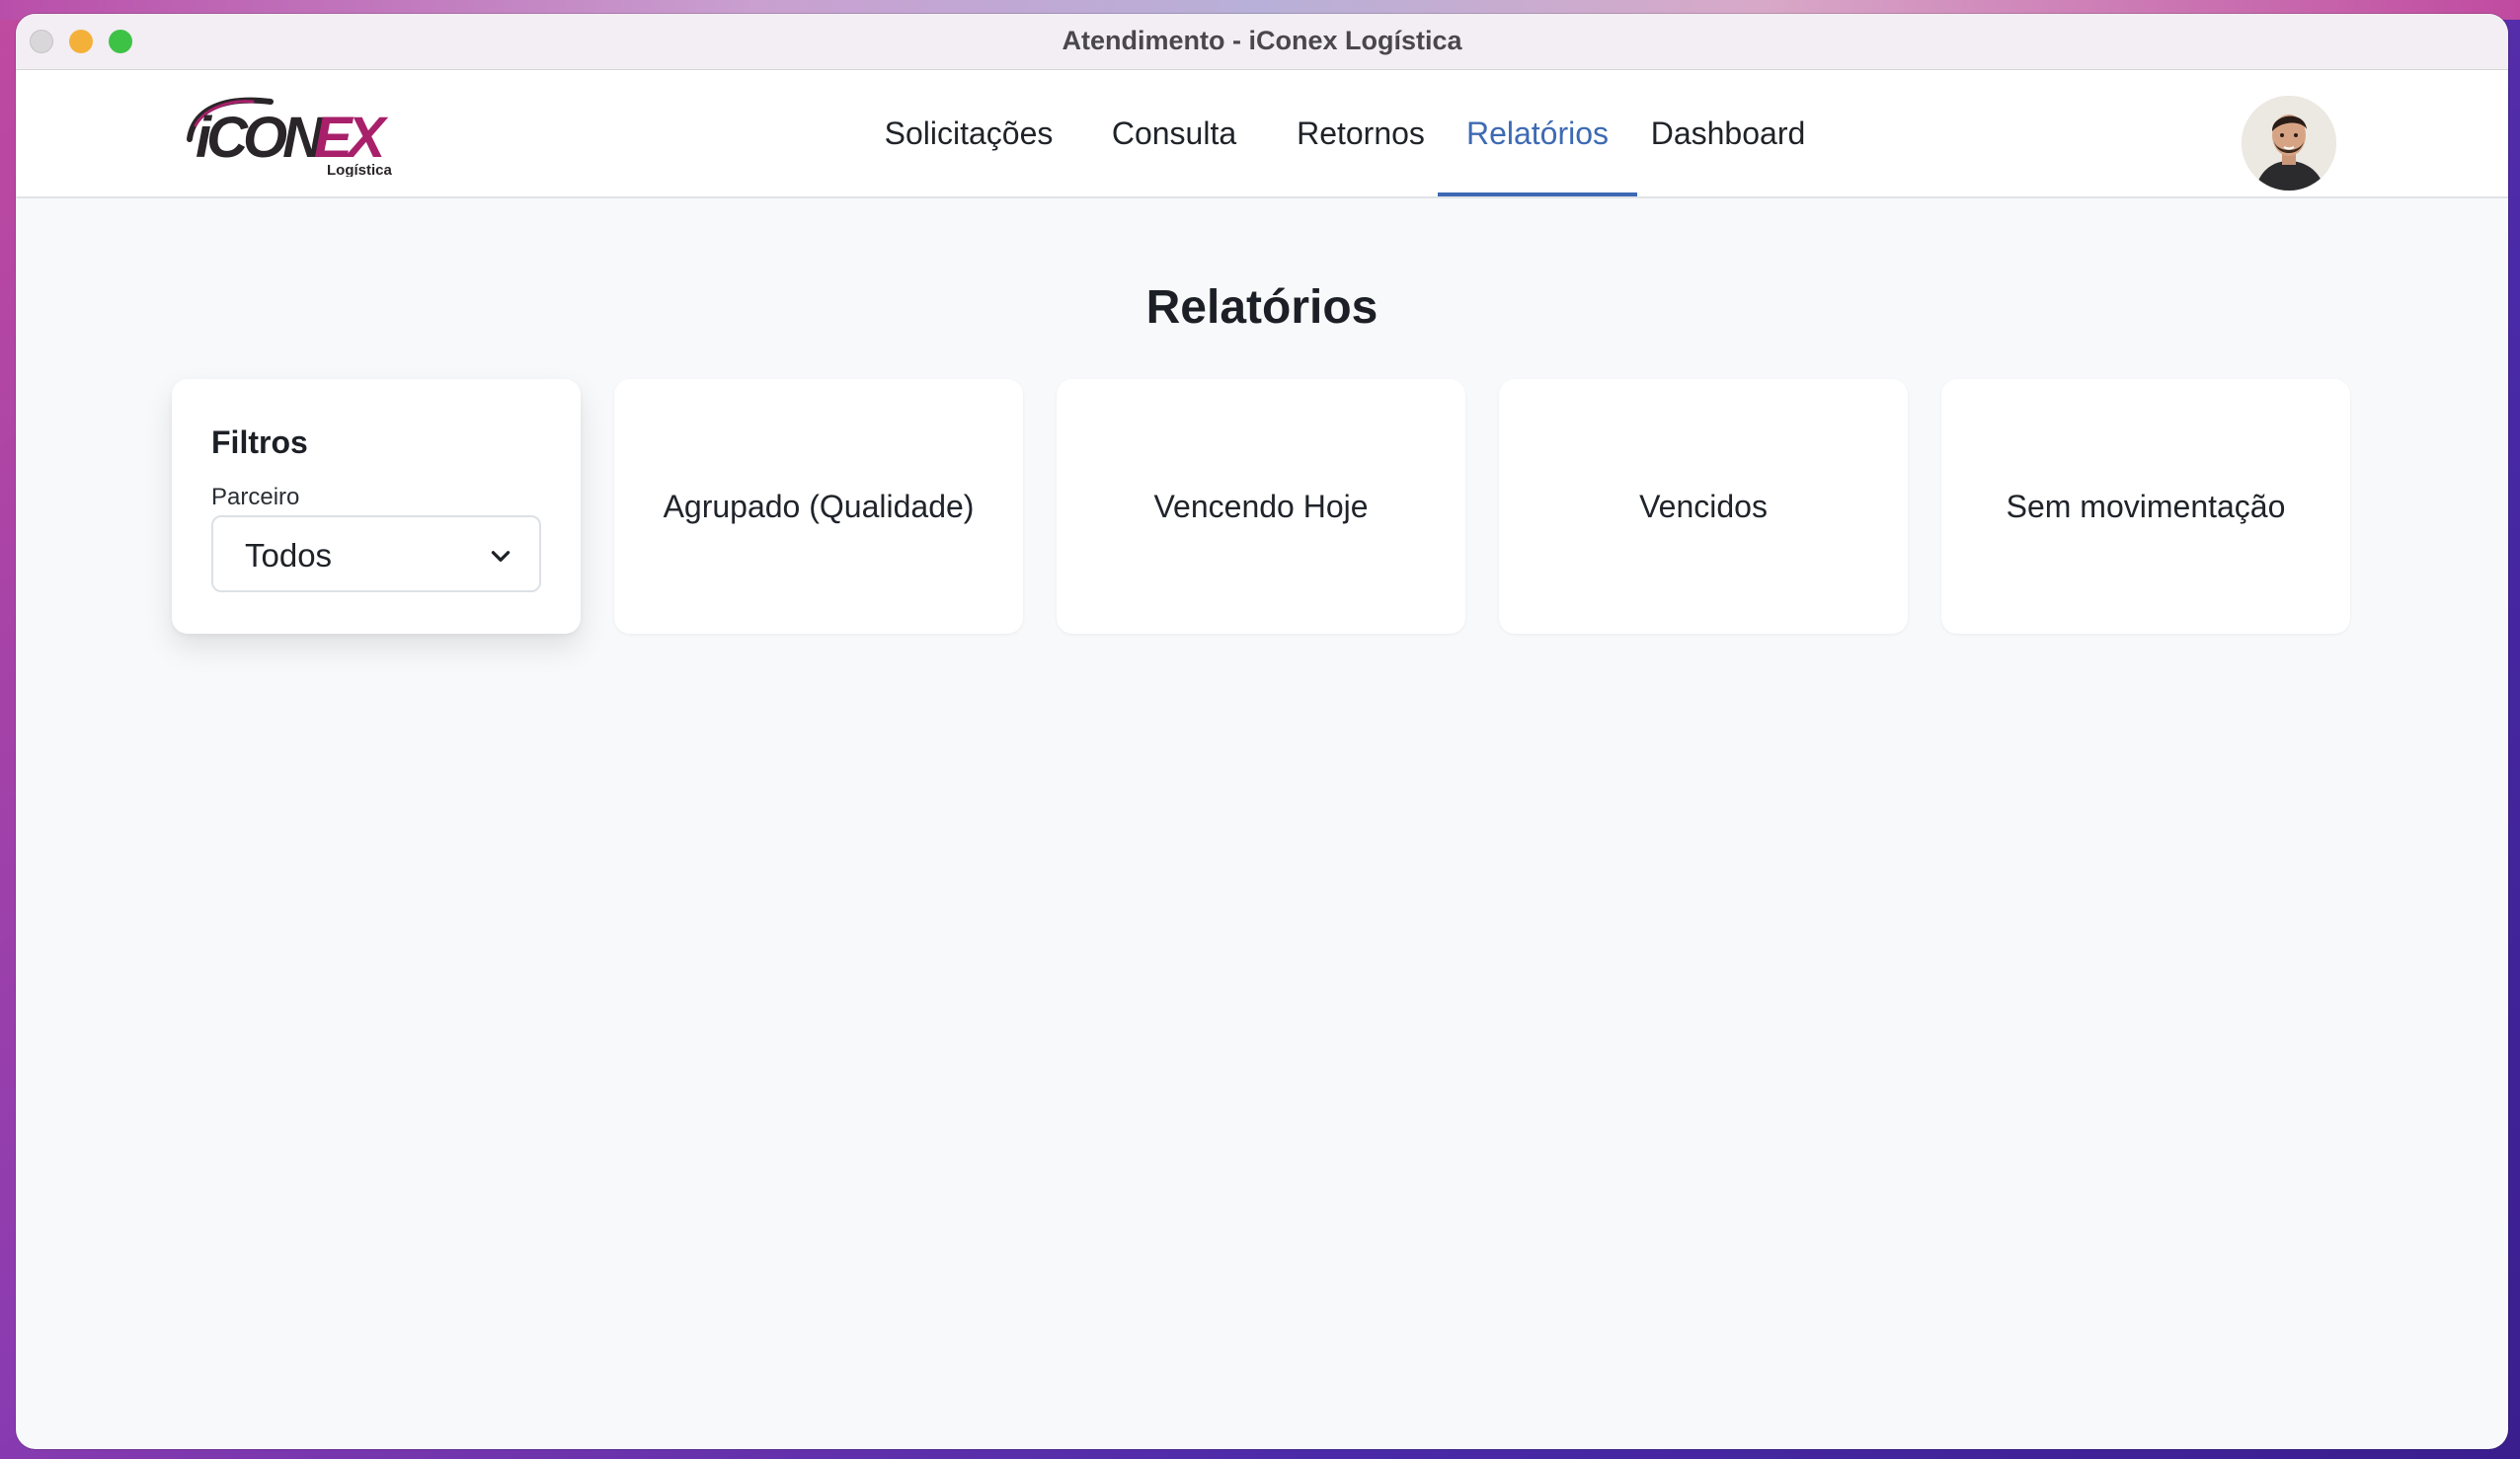 This screenshot has height=1459, width=2520. Describe the element at coordinates (501, 556) in the screenshot. I see `chevron-down-icon` at that location.